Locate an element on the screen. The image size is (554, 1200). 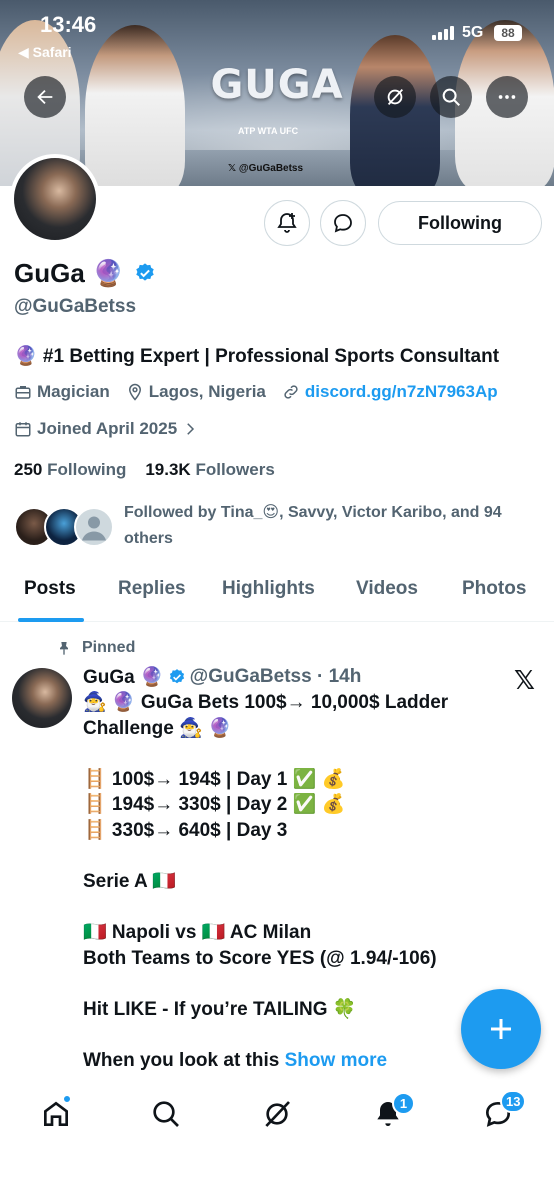
profile-category: Magician is located at coordinates (73, 391).